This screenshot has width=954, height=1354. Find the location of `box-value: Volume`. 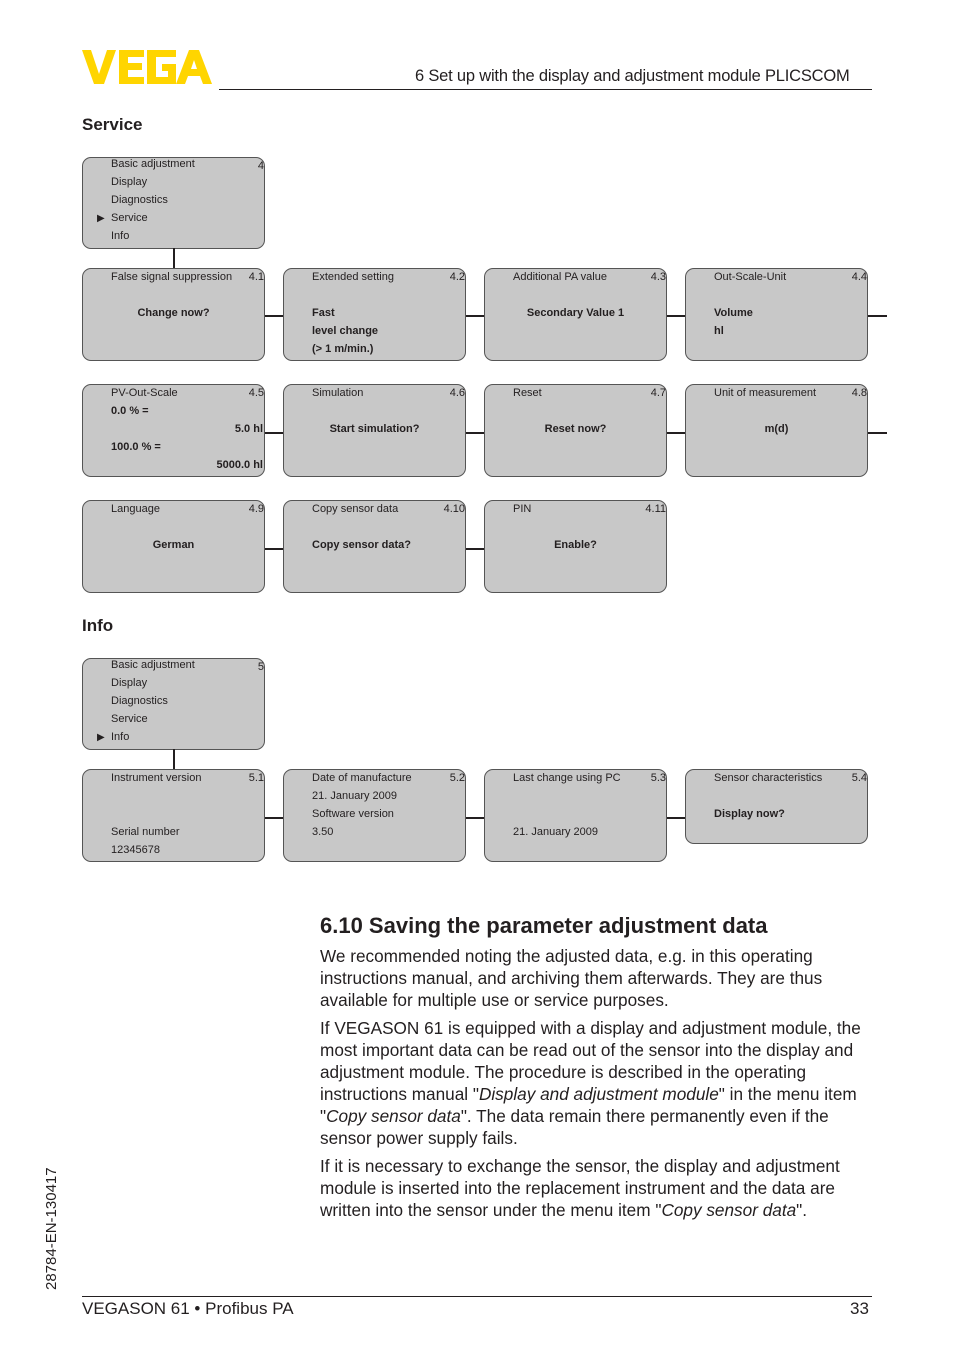

box-value: Volume is located at coordinates (733, 313).